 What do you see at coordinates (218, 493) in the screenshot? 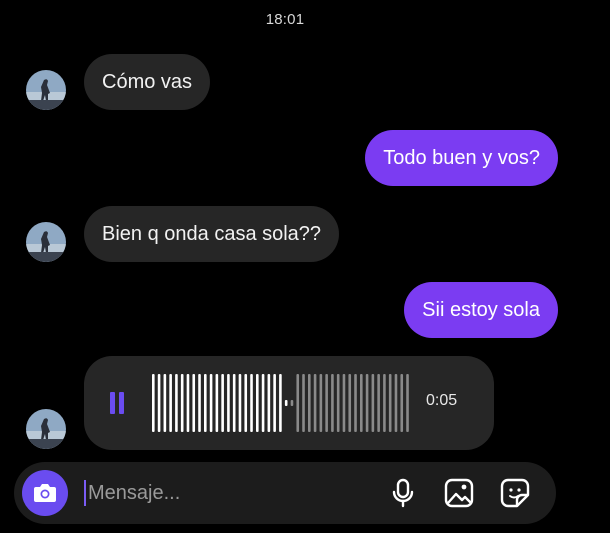
I see `message-input` at bounding box center [218, 493].